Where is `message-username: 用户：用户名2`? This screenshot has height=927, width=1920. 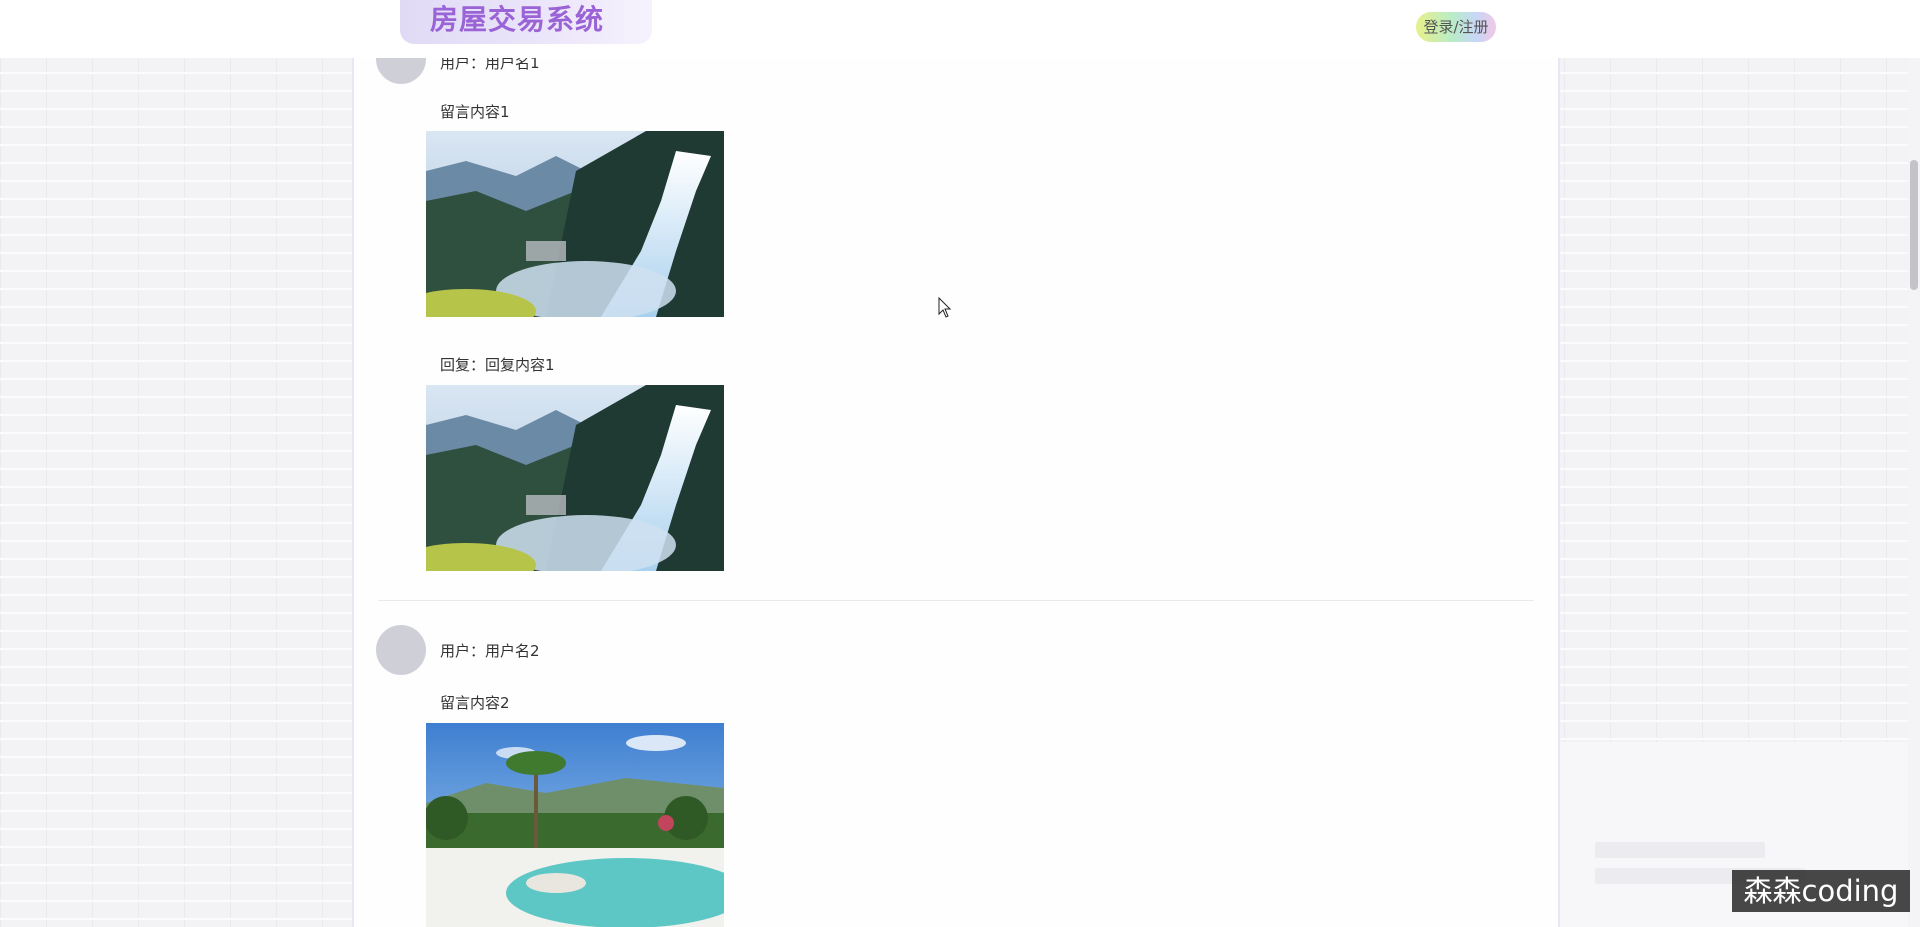 message-username: 用户：用户名2 is located at coordinates (490, 651).